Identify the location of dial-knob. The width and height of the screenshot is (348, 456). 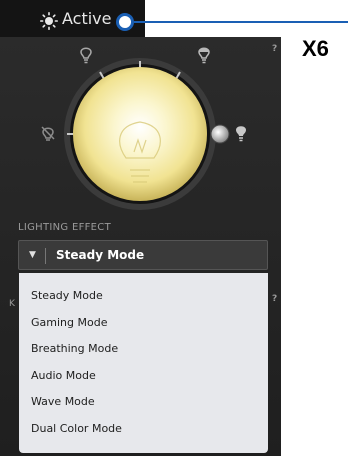
(220, 134).